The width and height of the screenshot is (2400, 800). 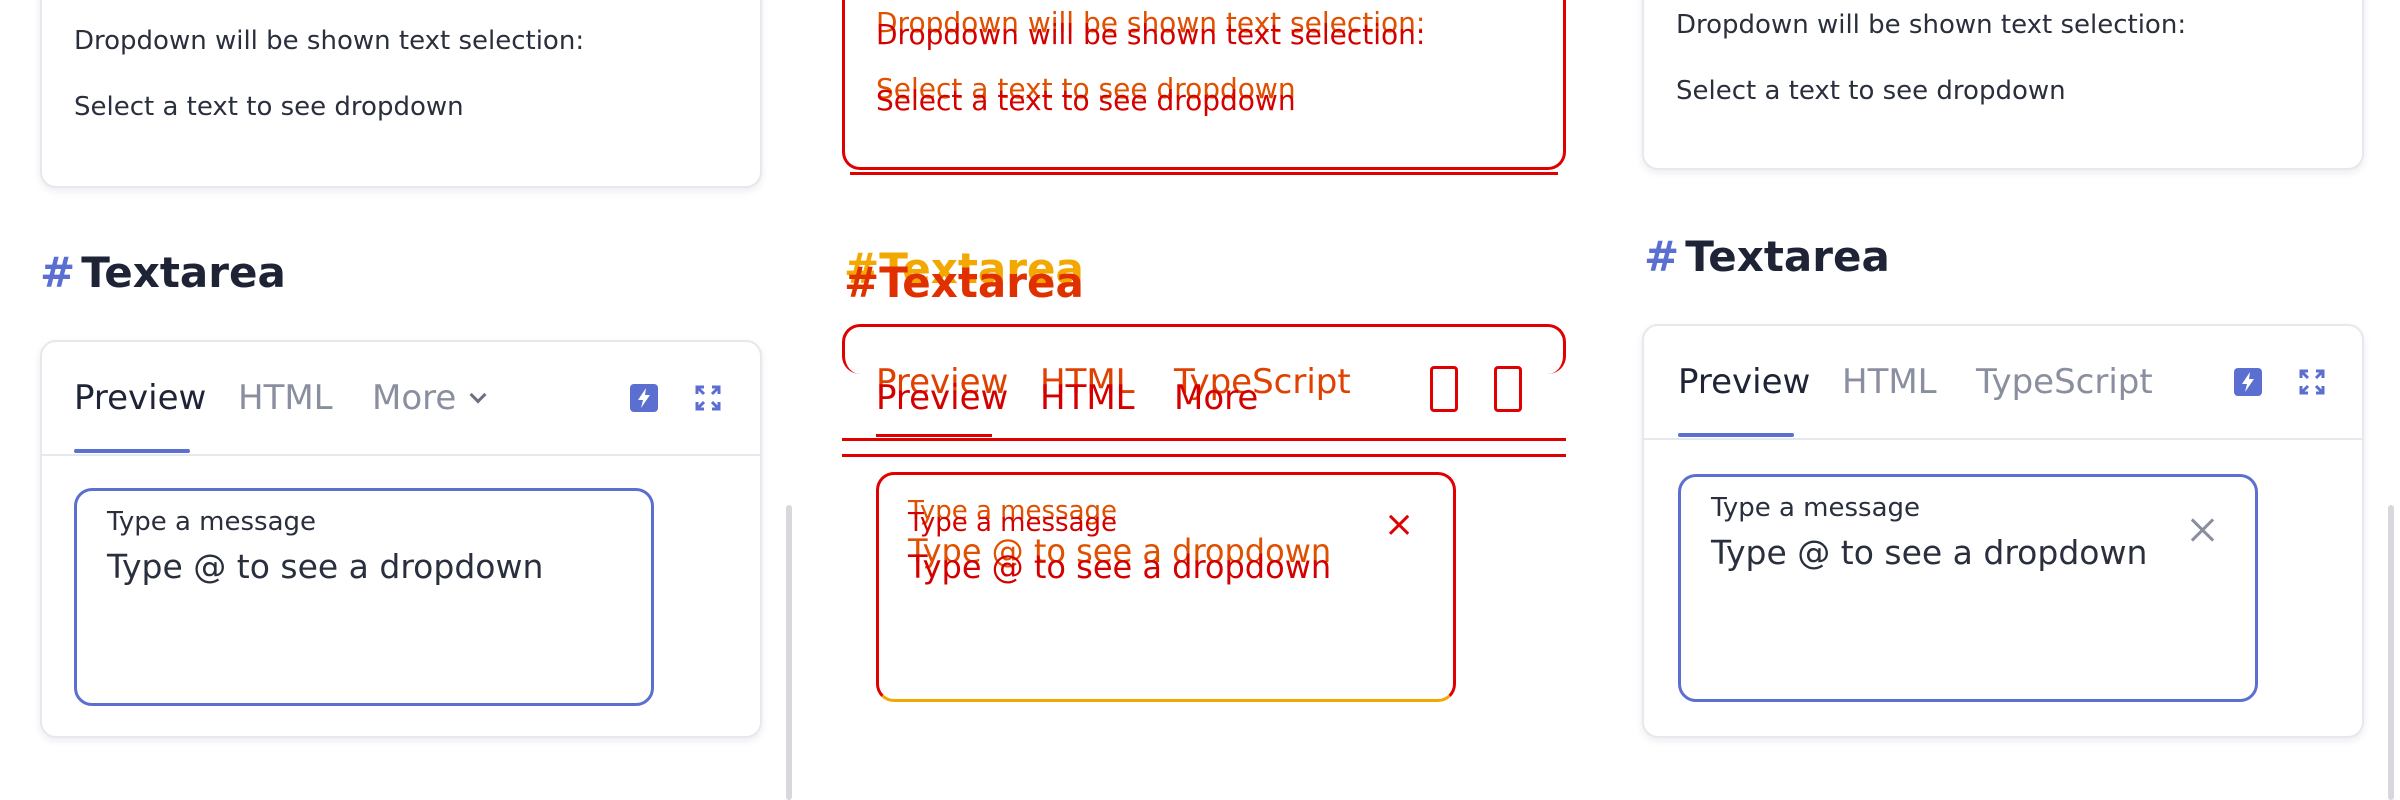 What do you see at coordinates (862, 282) in the screenshot?
I see `diff-heading-hash: #` at bounding box center [862, 282].